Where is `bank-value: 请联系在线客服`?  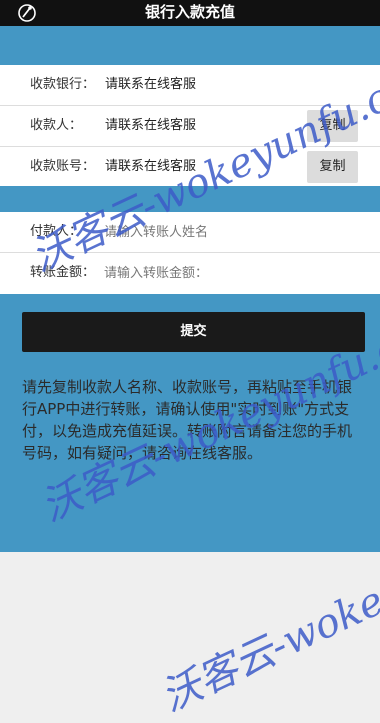
bank-value: 请联系在线客服 is located at coordinates (151, 84).